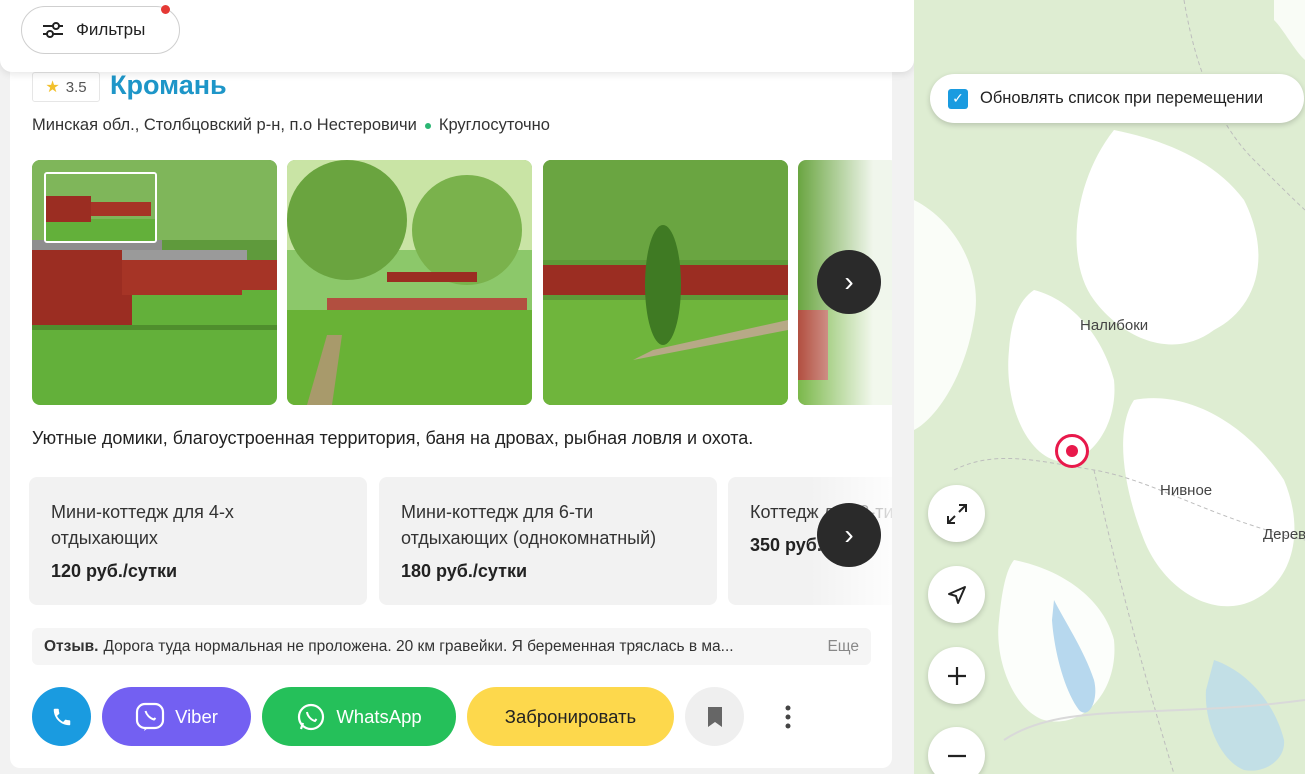 The width and height of the screenshot is (1305, 774). Describe the element at coordinates (114, 571) in the screenshot. I see `offer-price: 120 руб./сутки` at that location.